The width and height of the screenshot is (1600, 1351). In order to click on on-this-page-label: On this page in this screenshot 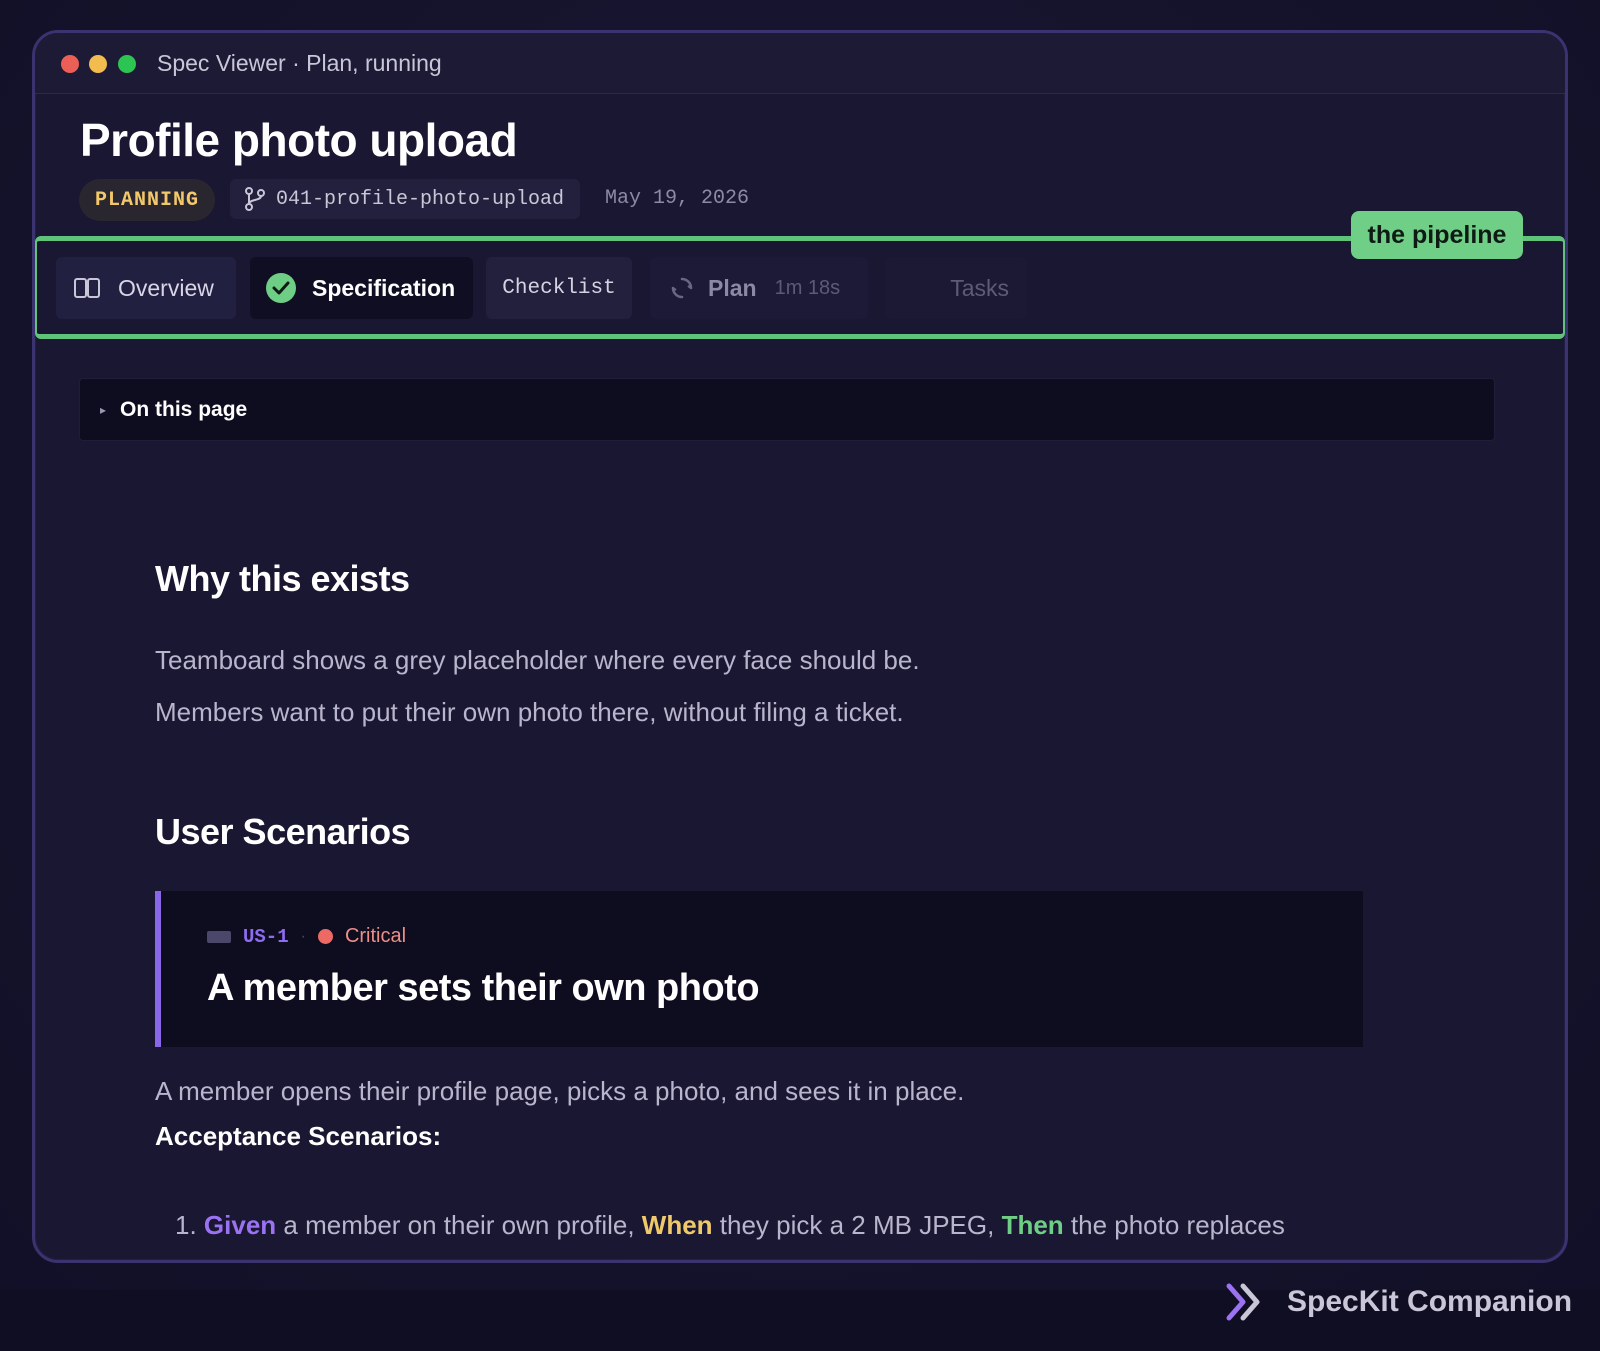, I will do `click(184, 409)`.